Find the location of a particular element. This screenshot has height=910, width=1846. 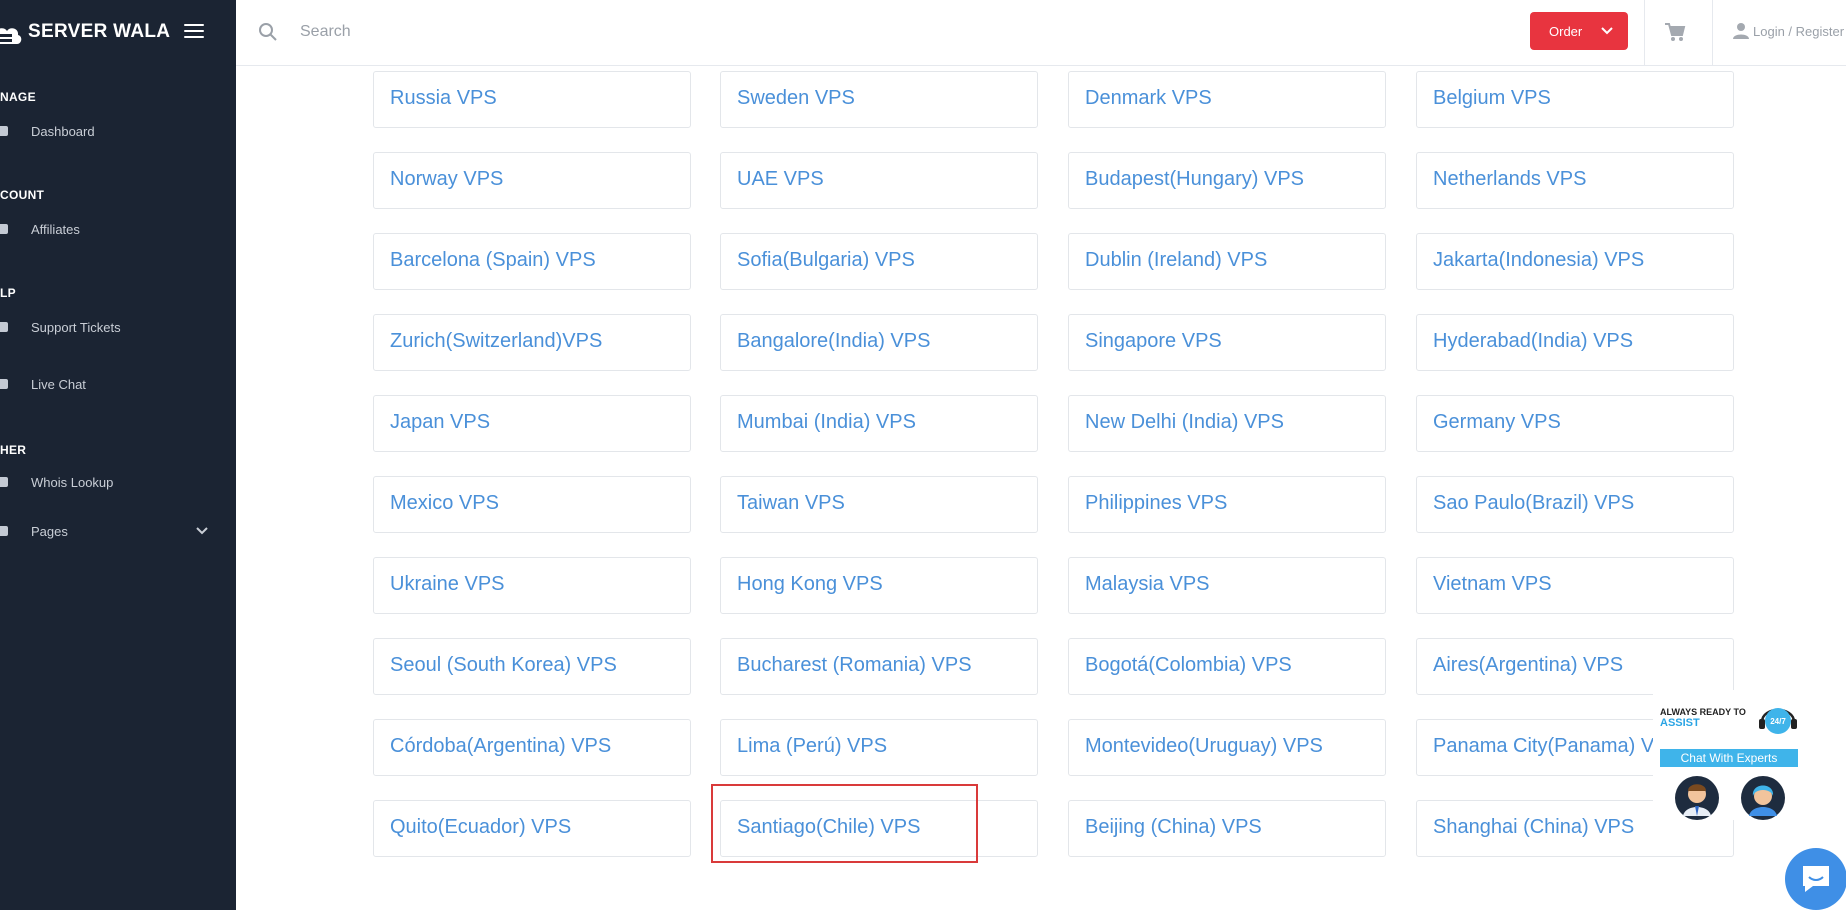

vps-location-link: Malaysia VPS is located at coordinates (1227, 585).